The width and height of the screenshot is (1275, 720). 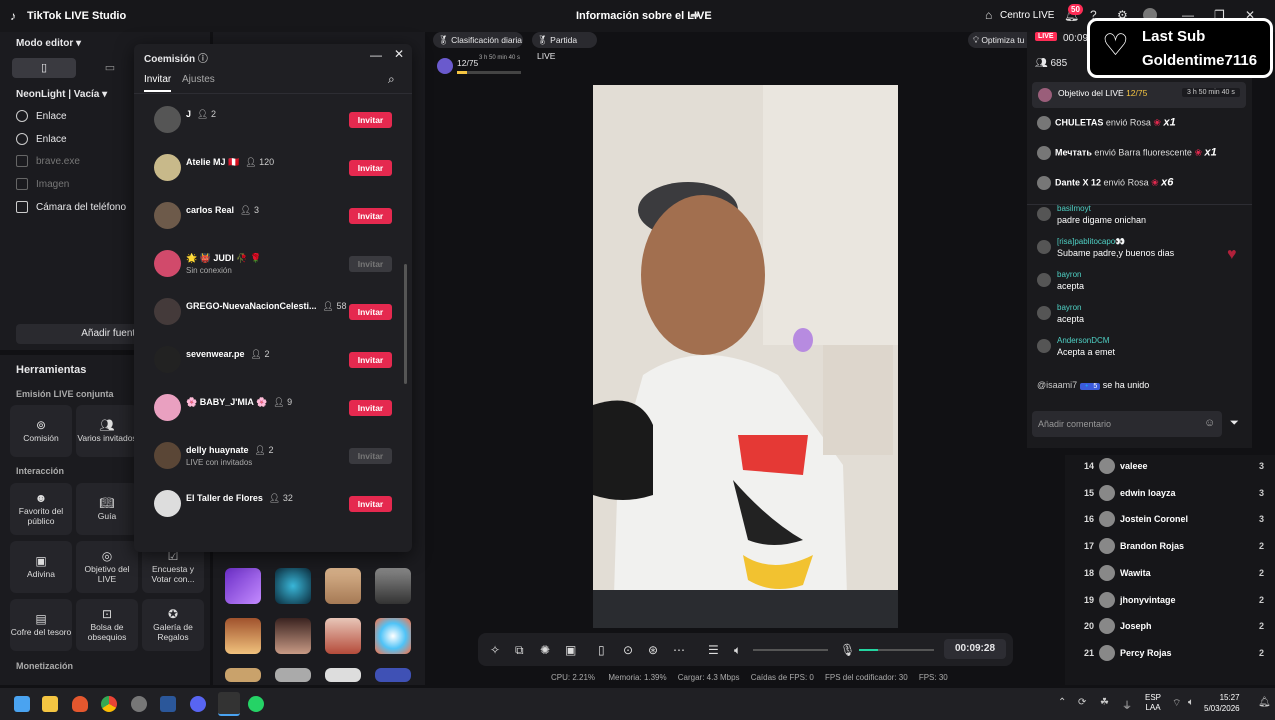 I want to click on tile-guide: 📖︎ Guía, so click(x=107, y=509).